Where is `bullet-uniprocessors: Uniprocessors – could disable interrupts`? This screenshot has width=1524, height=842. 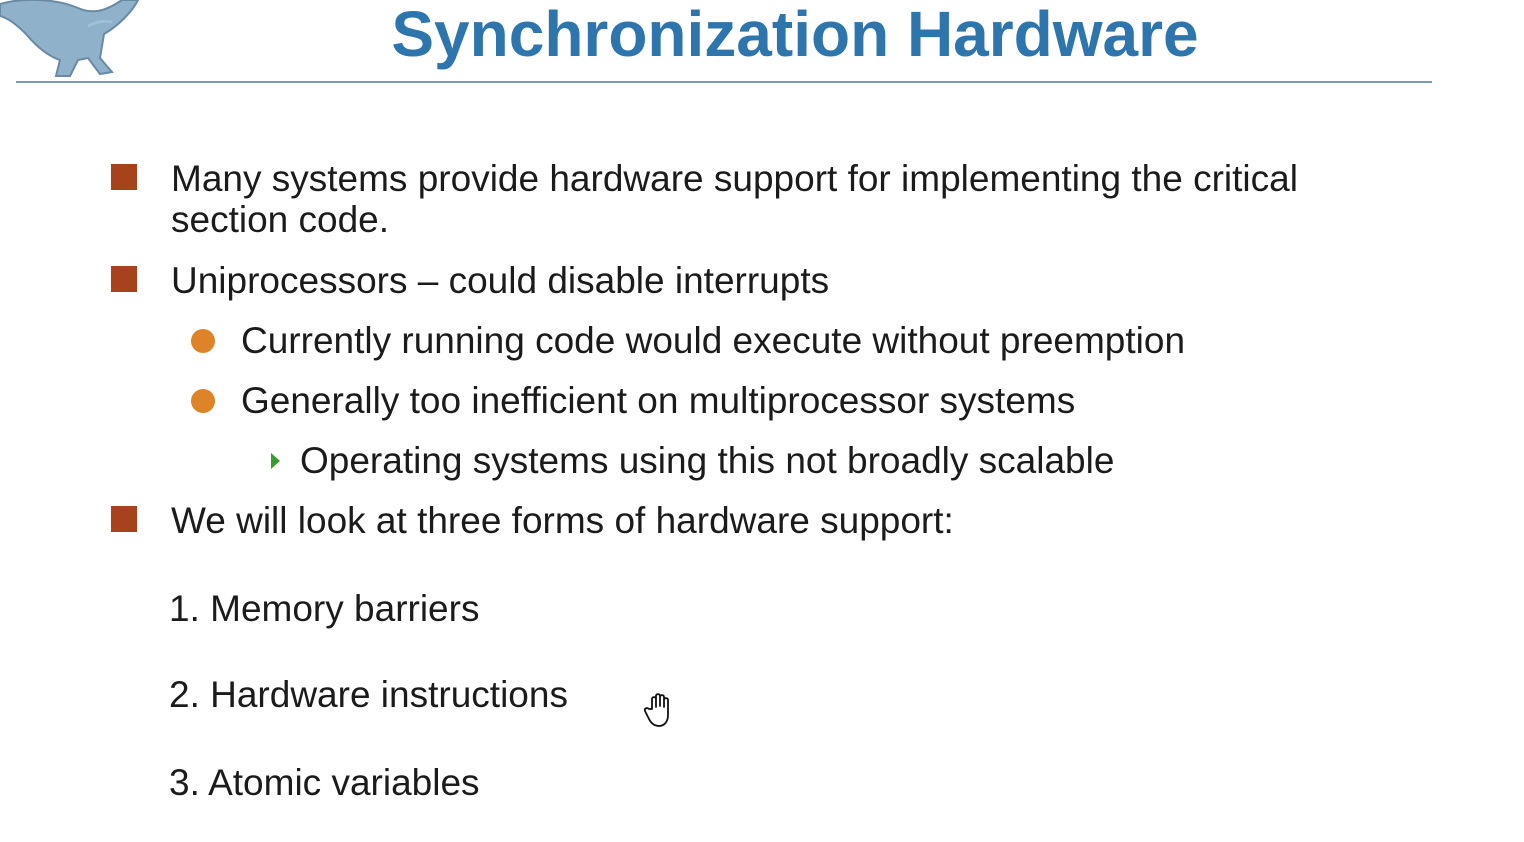 bullet-uniprocessors: Uniprocessors – could disable interrupts is located at coordinates (716, 280).